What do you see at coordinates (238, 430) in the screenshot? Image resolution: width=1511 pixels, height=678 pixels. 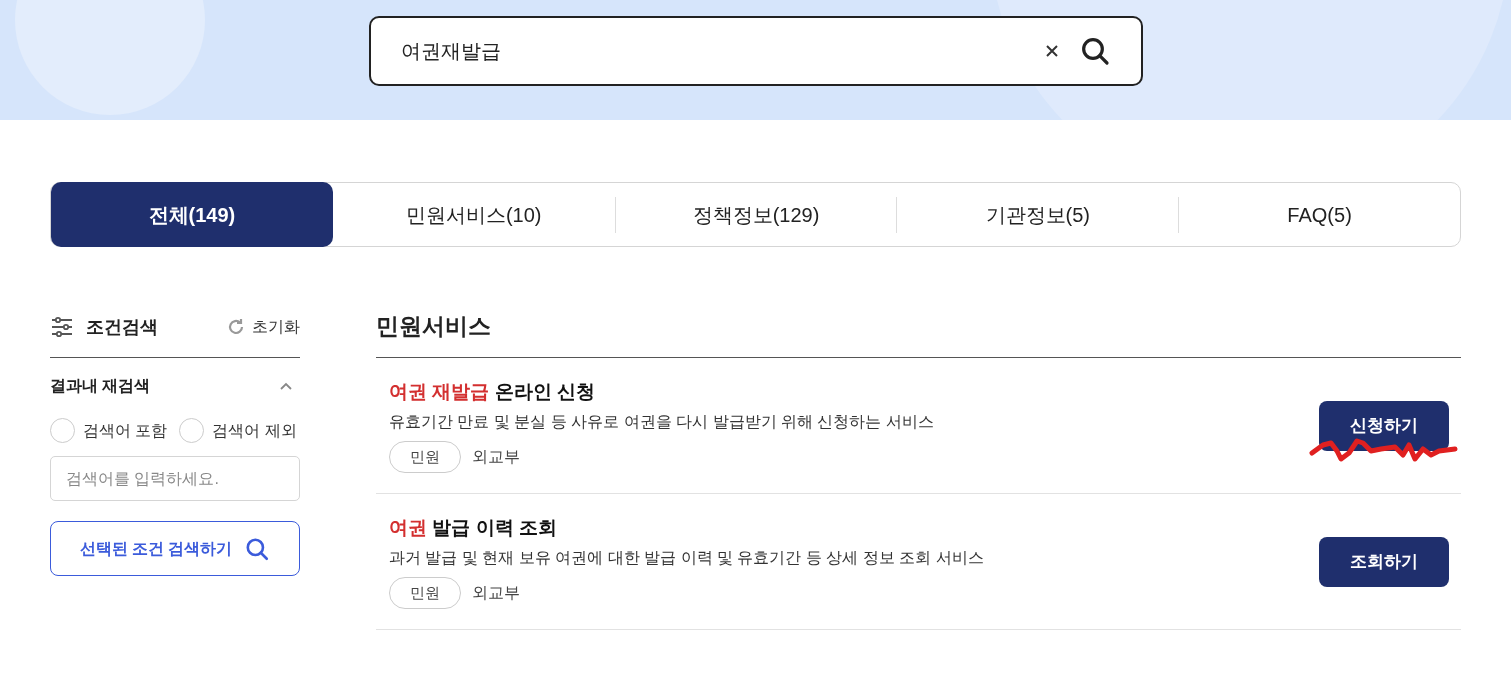 I see `radio-option: 검색어 제외` at bounding box center [238, 430].